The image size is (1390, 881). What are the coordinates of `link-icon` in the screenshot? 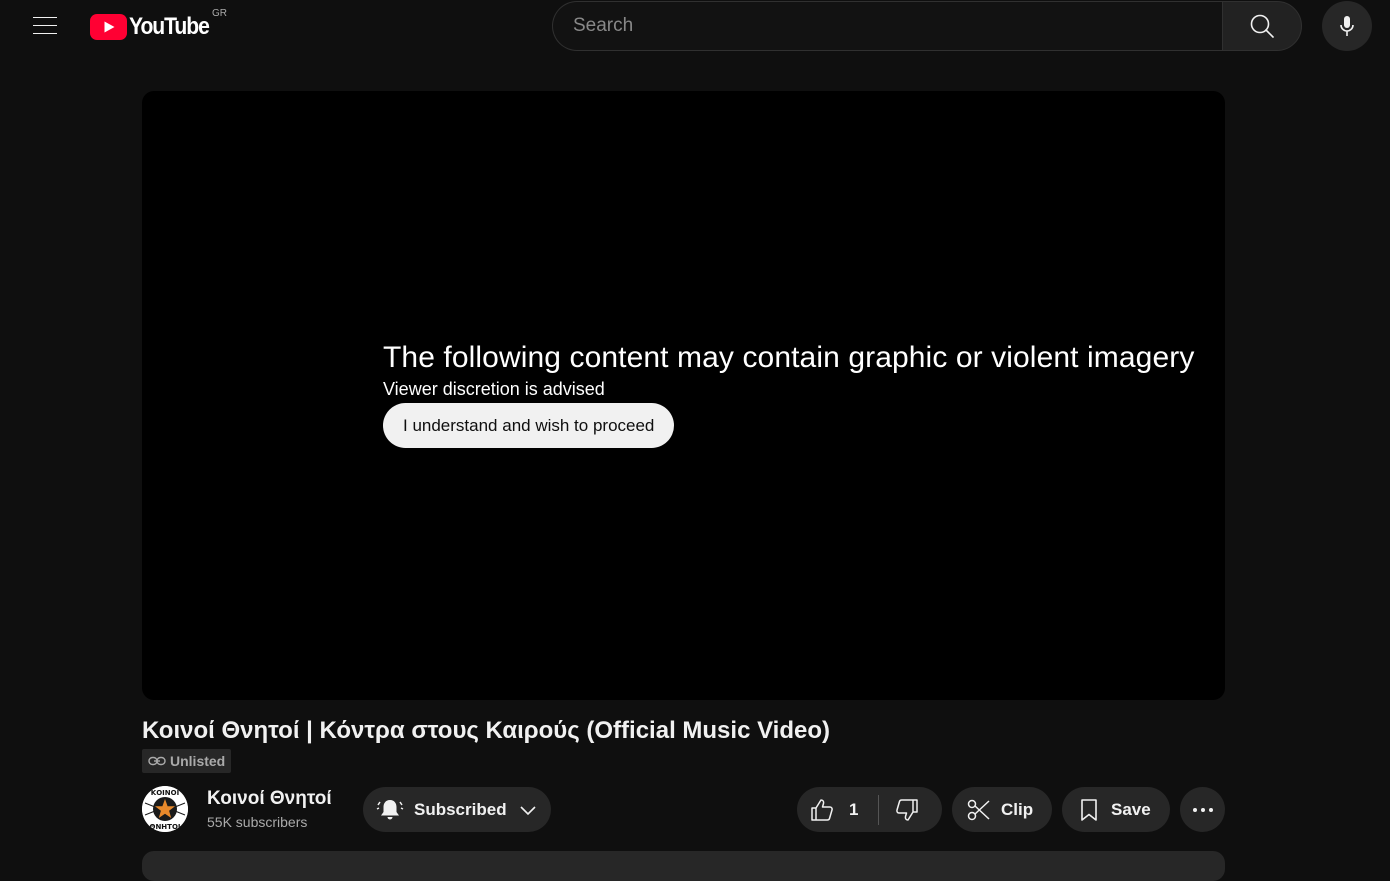 It's located at (157, 761).